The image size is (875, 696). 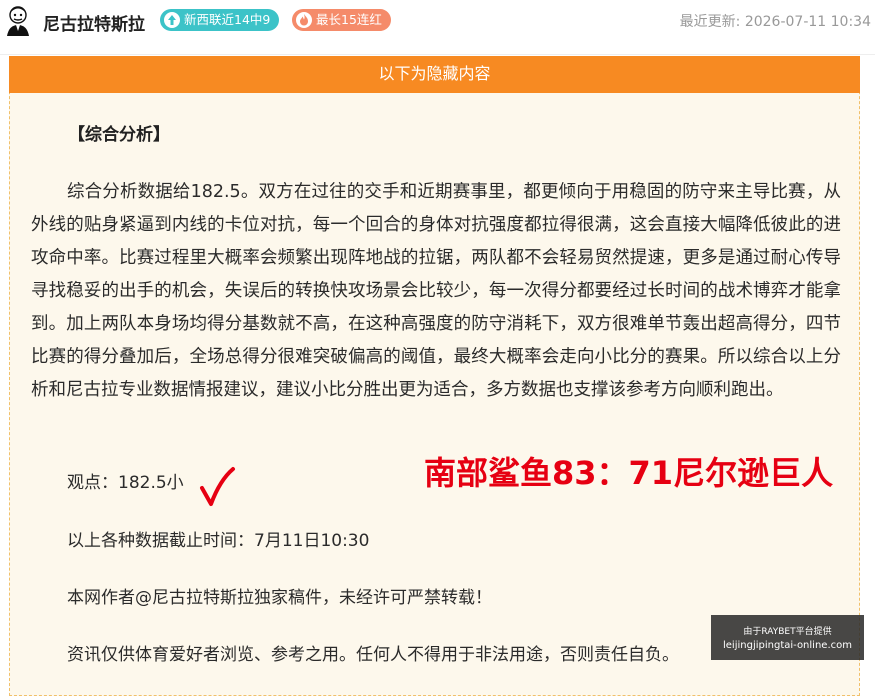 I want to click on watermark-line1: 由于RAYBET平台提供, so click(x=787, y=632).